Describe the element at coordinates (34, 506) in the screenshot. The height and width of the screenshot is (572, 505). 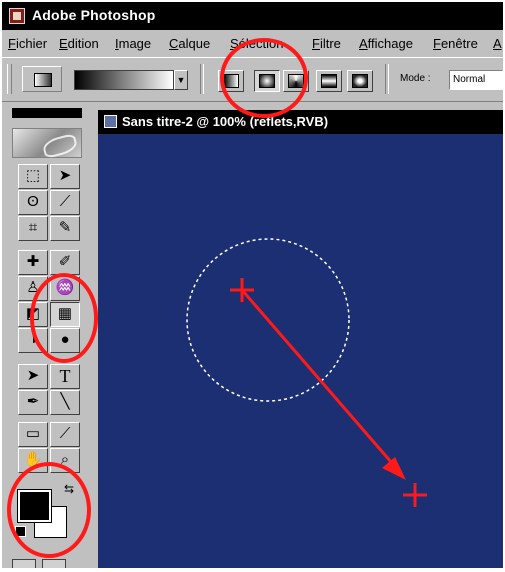
I see `foreground-color-swatch` at that location.